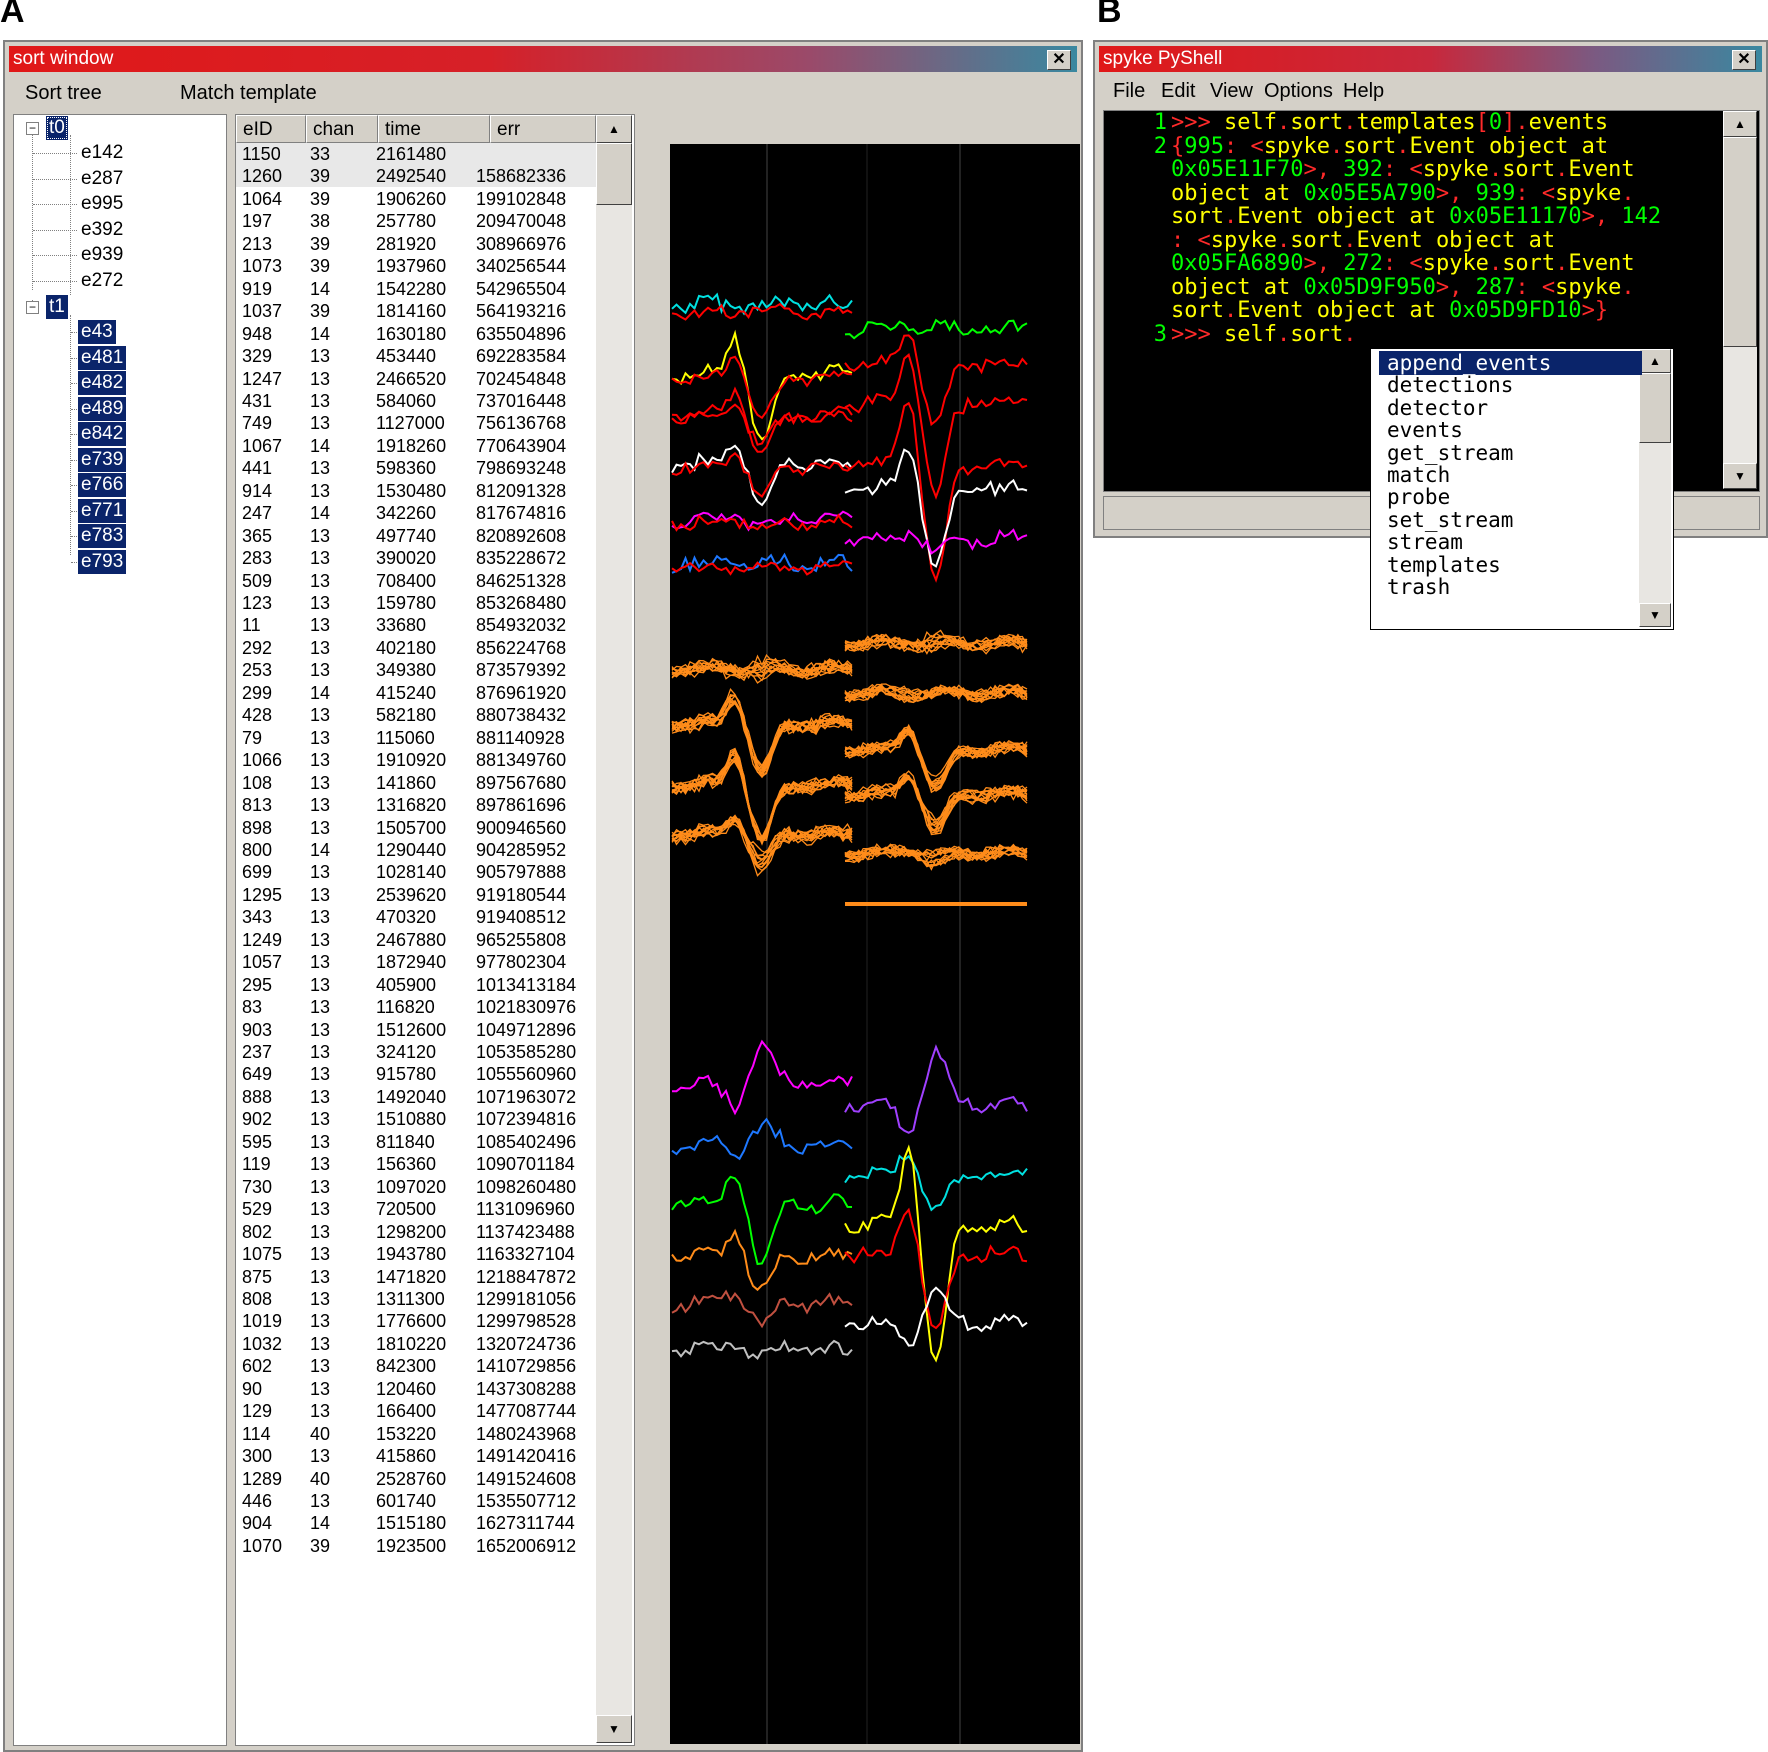 The image size is (1768, 1752). What do you see at coordinates (1655, 361) in the screenshot?
I see `ac-scroll-up: ▲` at bounding box center [1655, 361].